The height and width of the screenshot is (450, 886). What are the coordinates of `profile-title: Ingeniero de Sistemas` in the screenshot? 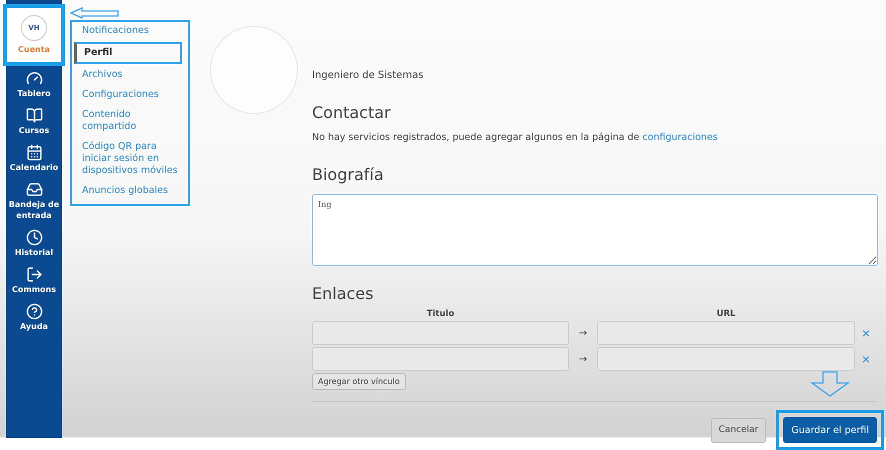 It's located at (368, 75).